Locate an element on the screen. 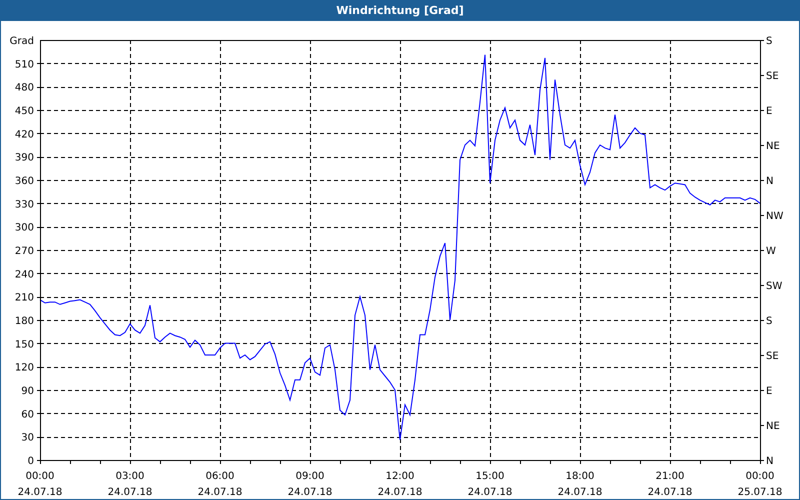 Image resolution: width=800 pixels, height=500 pixels. x-tick-label: 00:00 24.07.18 is located at coordinates (40, 484).